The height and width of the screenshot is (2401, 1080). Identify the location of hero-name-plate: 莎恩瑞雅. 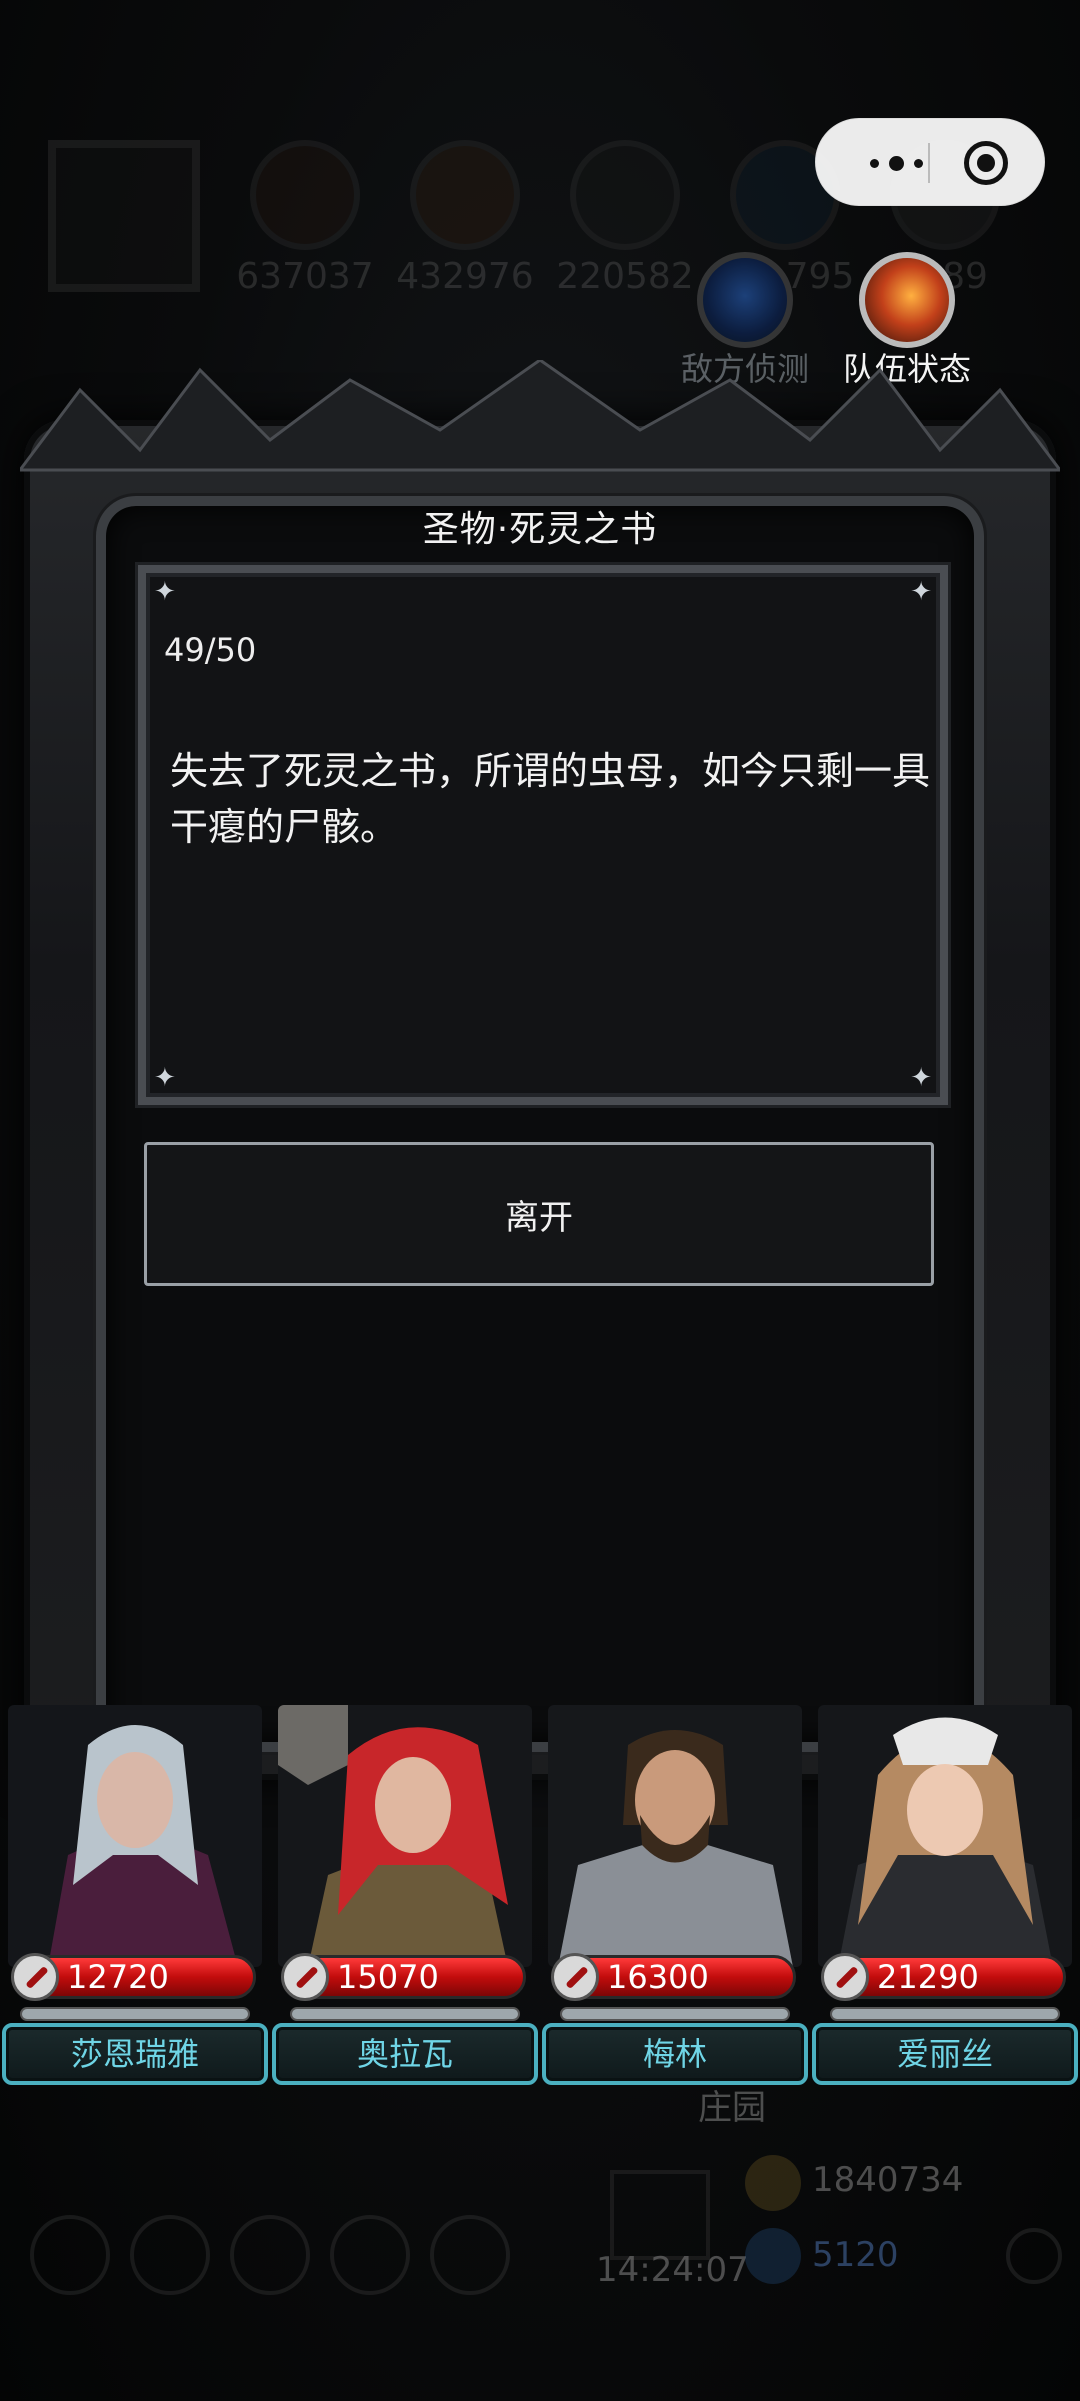
(135, 2054).